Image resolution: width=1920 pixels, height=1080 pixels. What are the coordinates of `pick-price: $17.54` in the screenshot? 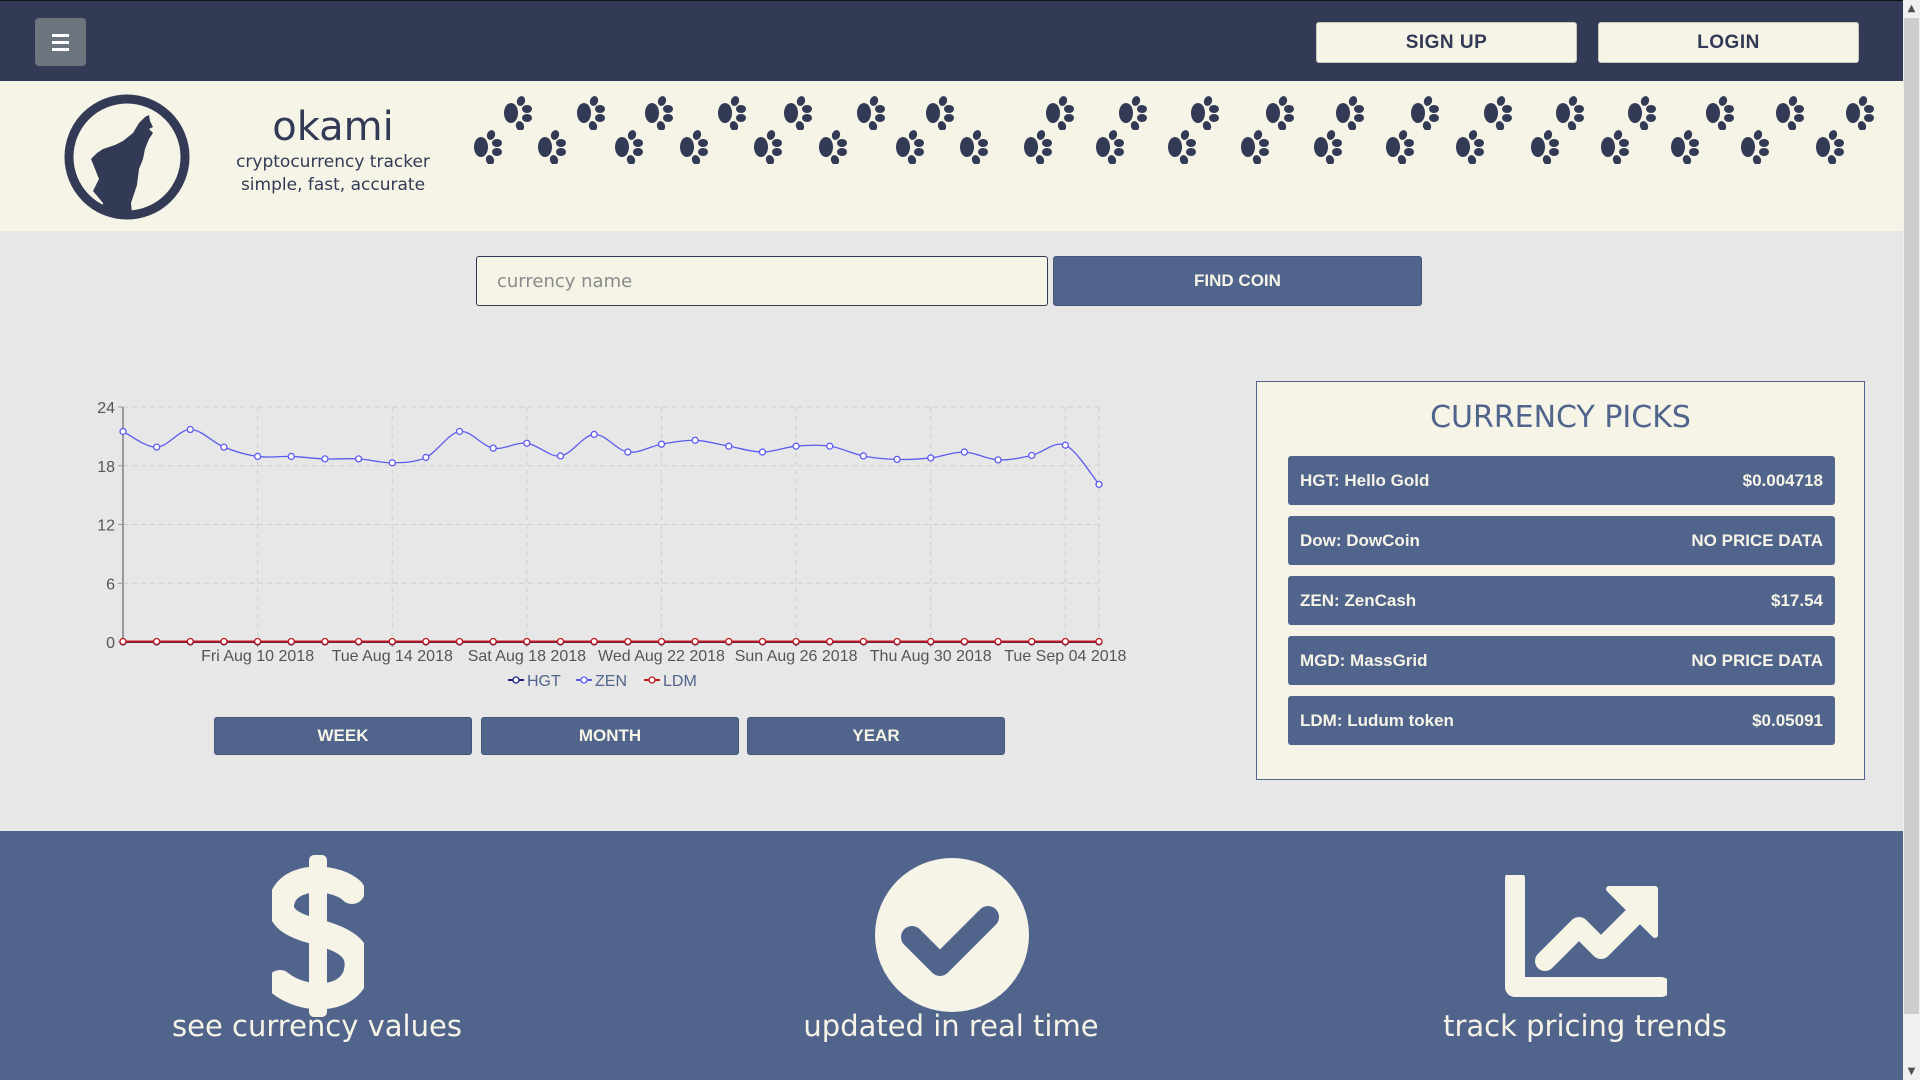 It's located at (1797, 600).